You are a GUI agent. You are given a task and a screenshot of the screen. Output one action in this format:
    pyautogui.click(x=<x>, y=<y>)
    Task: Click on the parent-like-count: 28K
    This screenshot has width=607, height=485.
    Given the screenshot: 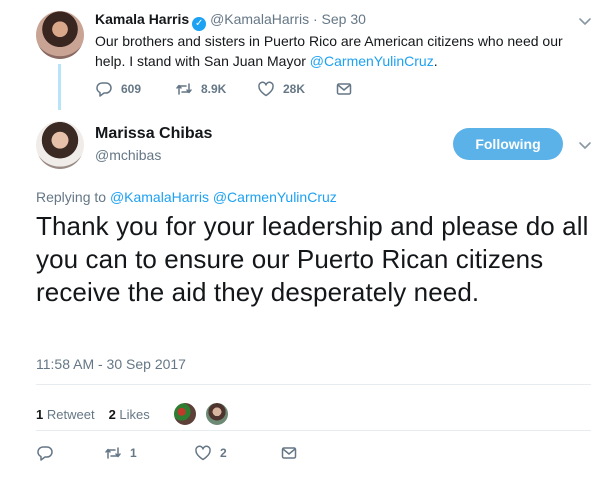 What is the action you would take?
    pyautogui.click(x=294, y=89)
    